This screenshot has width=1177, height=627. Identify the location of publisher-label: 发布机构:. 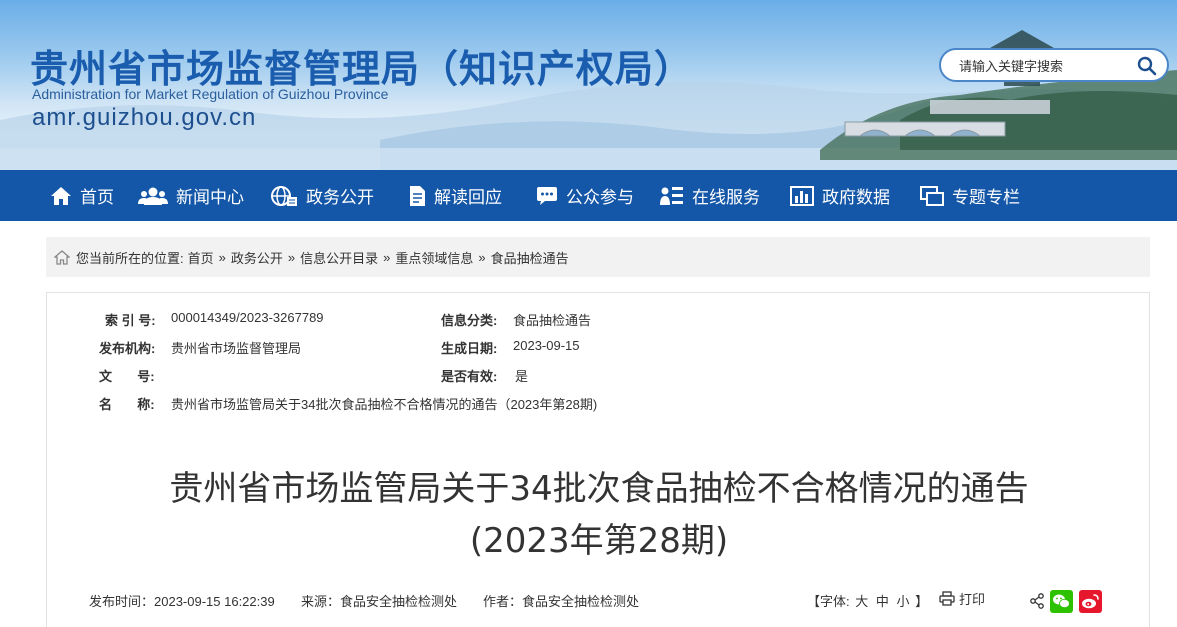
(127, 348).